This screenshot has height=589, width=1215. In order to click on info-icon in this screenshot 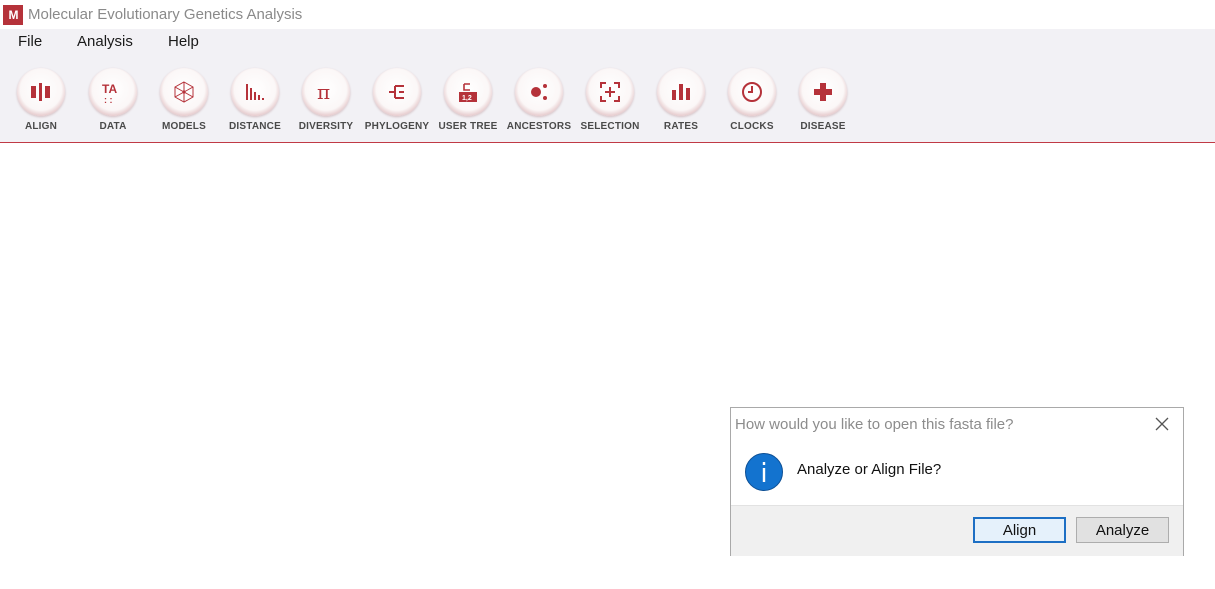, I will do `click(764, 472)`.